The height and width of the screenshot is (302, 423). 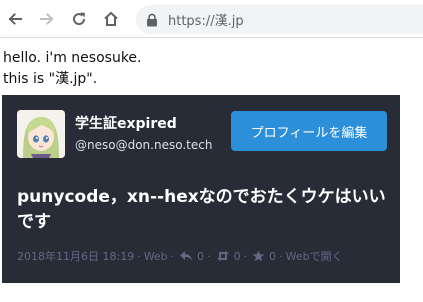 What do you see at coordinates (279, 19) in the screenshot?
I see `address-bar: https://漢.jp` at bounding box center [279, 19].